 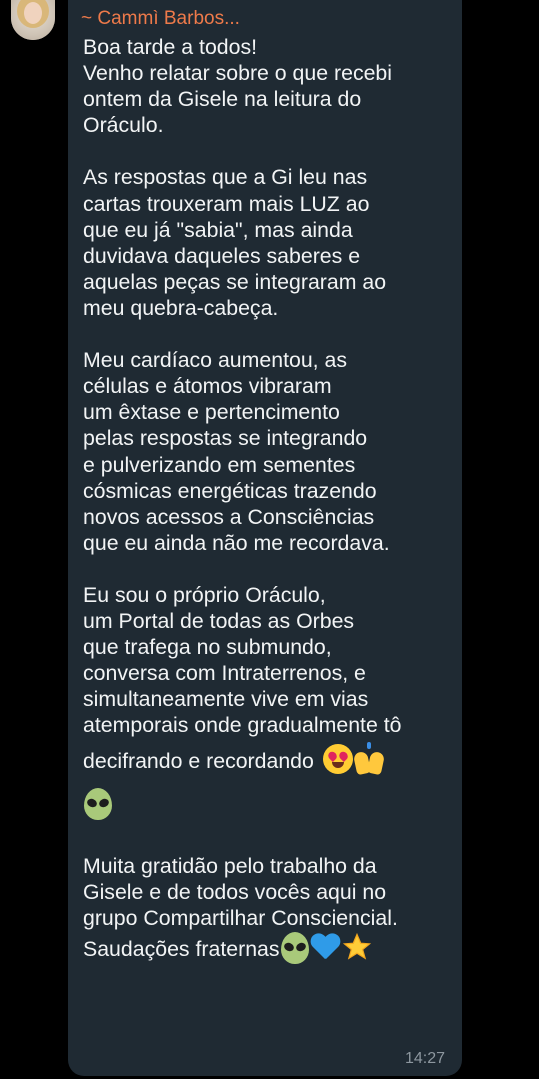 What do you see at coordinates (238, 73) in the screenshot?
I see `text-line: Venho relatar sobre o que recebi` at bounding box center [238, 73].